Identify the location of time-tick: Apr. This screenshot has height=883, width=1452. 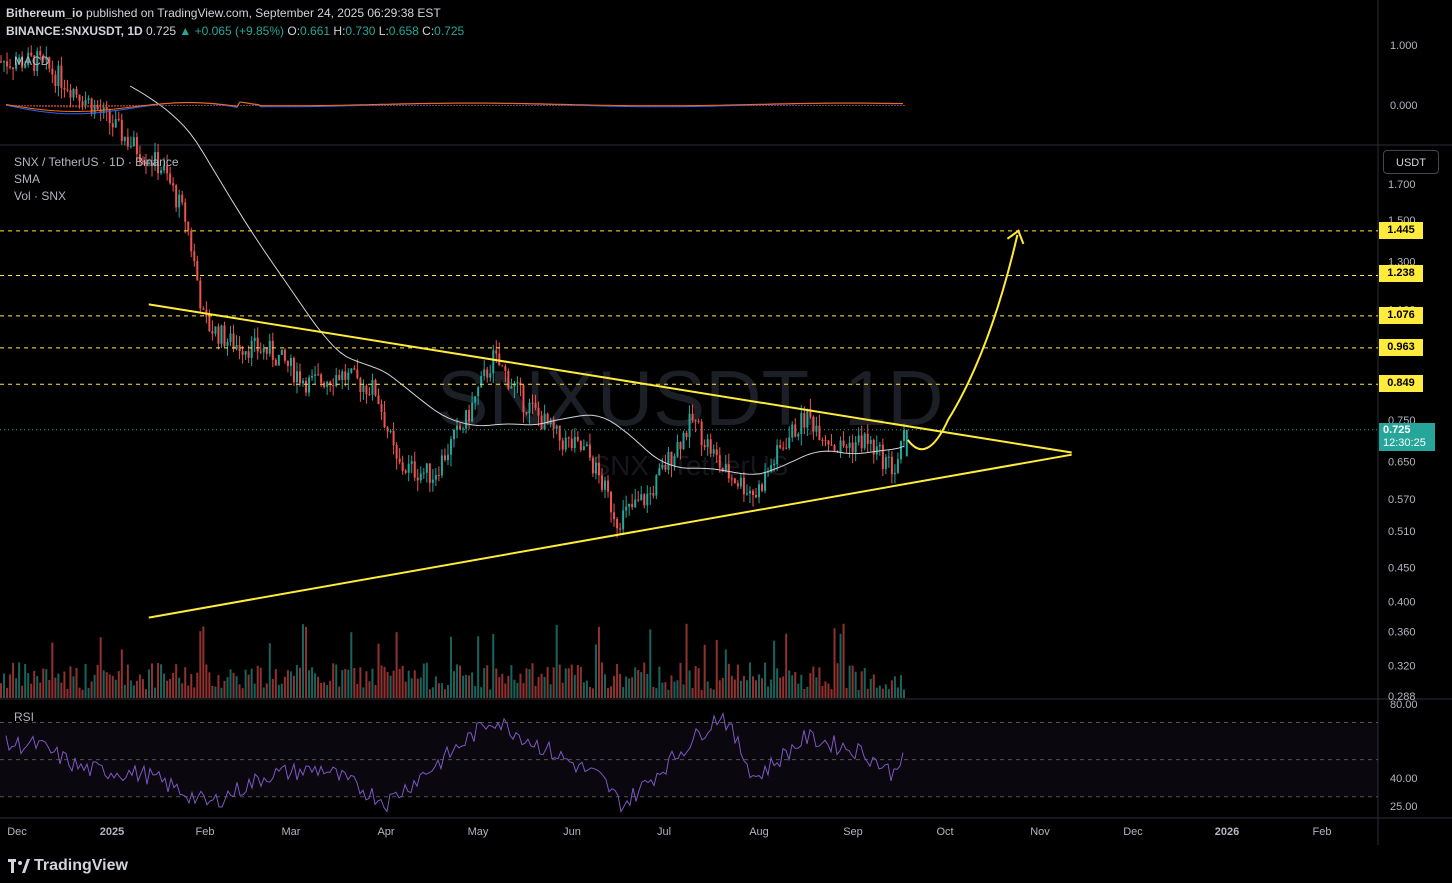
(385, 832).